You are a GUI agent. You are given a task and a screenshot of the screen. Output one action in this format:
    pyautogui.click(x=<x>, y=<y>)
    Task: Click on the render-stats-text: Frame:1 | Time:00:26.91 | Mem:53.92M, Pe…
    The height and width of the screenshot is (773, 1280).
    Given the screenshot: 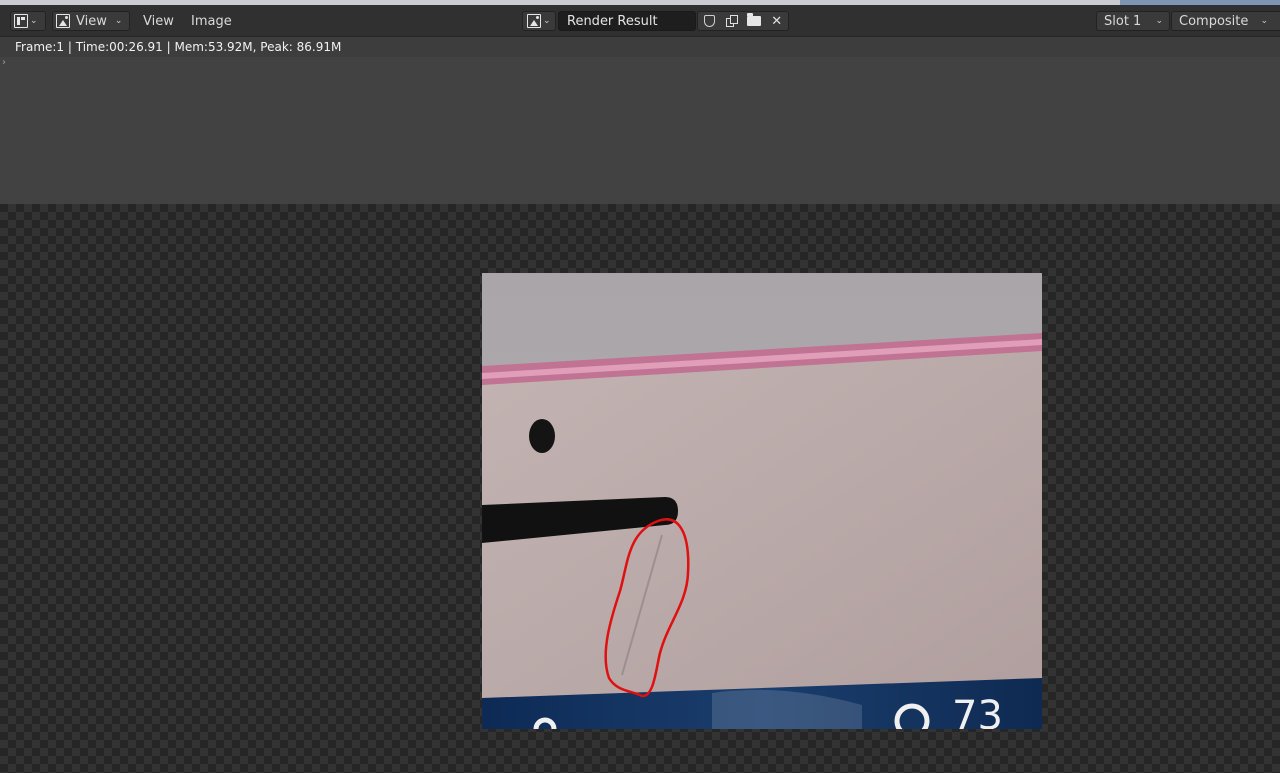 What is the action you would take?
    pyautogui.click(x=178, y=47)
    